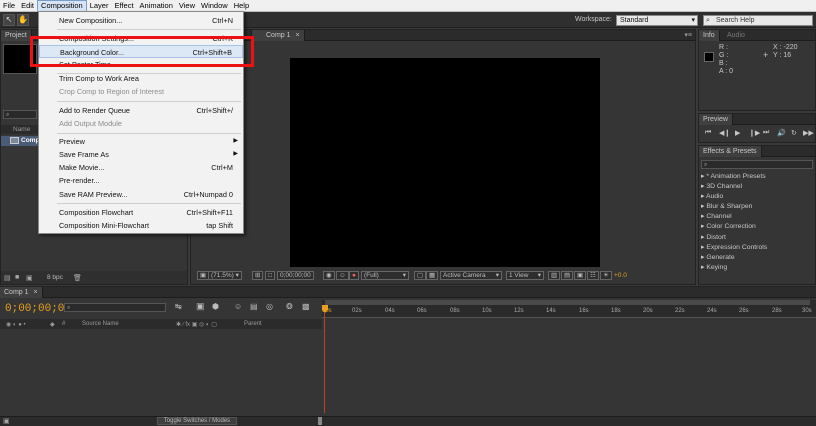 The width and height of the screenshot is (816, 426). What do you see at coordinates (726, 206) in the screenshot?
I see `effects-item: ▸ Blur & Sharpen` at bounding box center [726, 206].